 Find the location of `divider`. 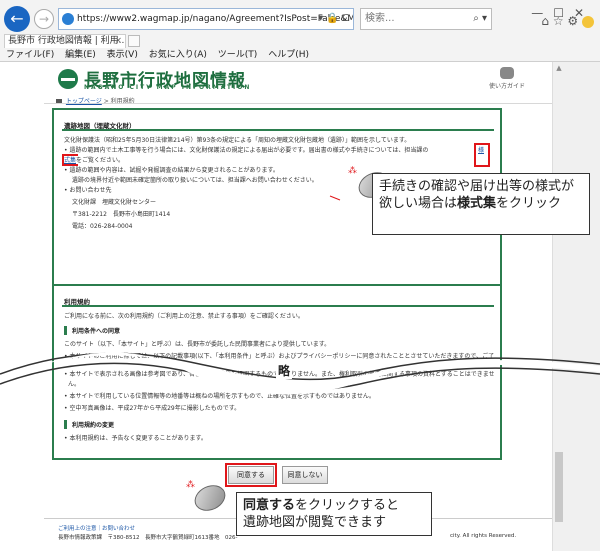

divider is located at coordinates (298, 103).